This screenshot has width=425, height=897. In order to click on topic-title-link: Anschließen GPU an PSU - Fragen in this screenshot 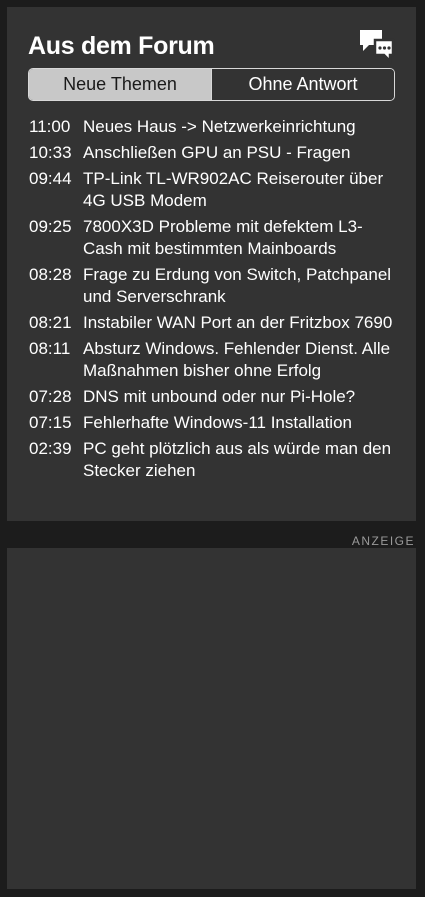, I will do `click(241, 153)`.